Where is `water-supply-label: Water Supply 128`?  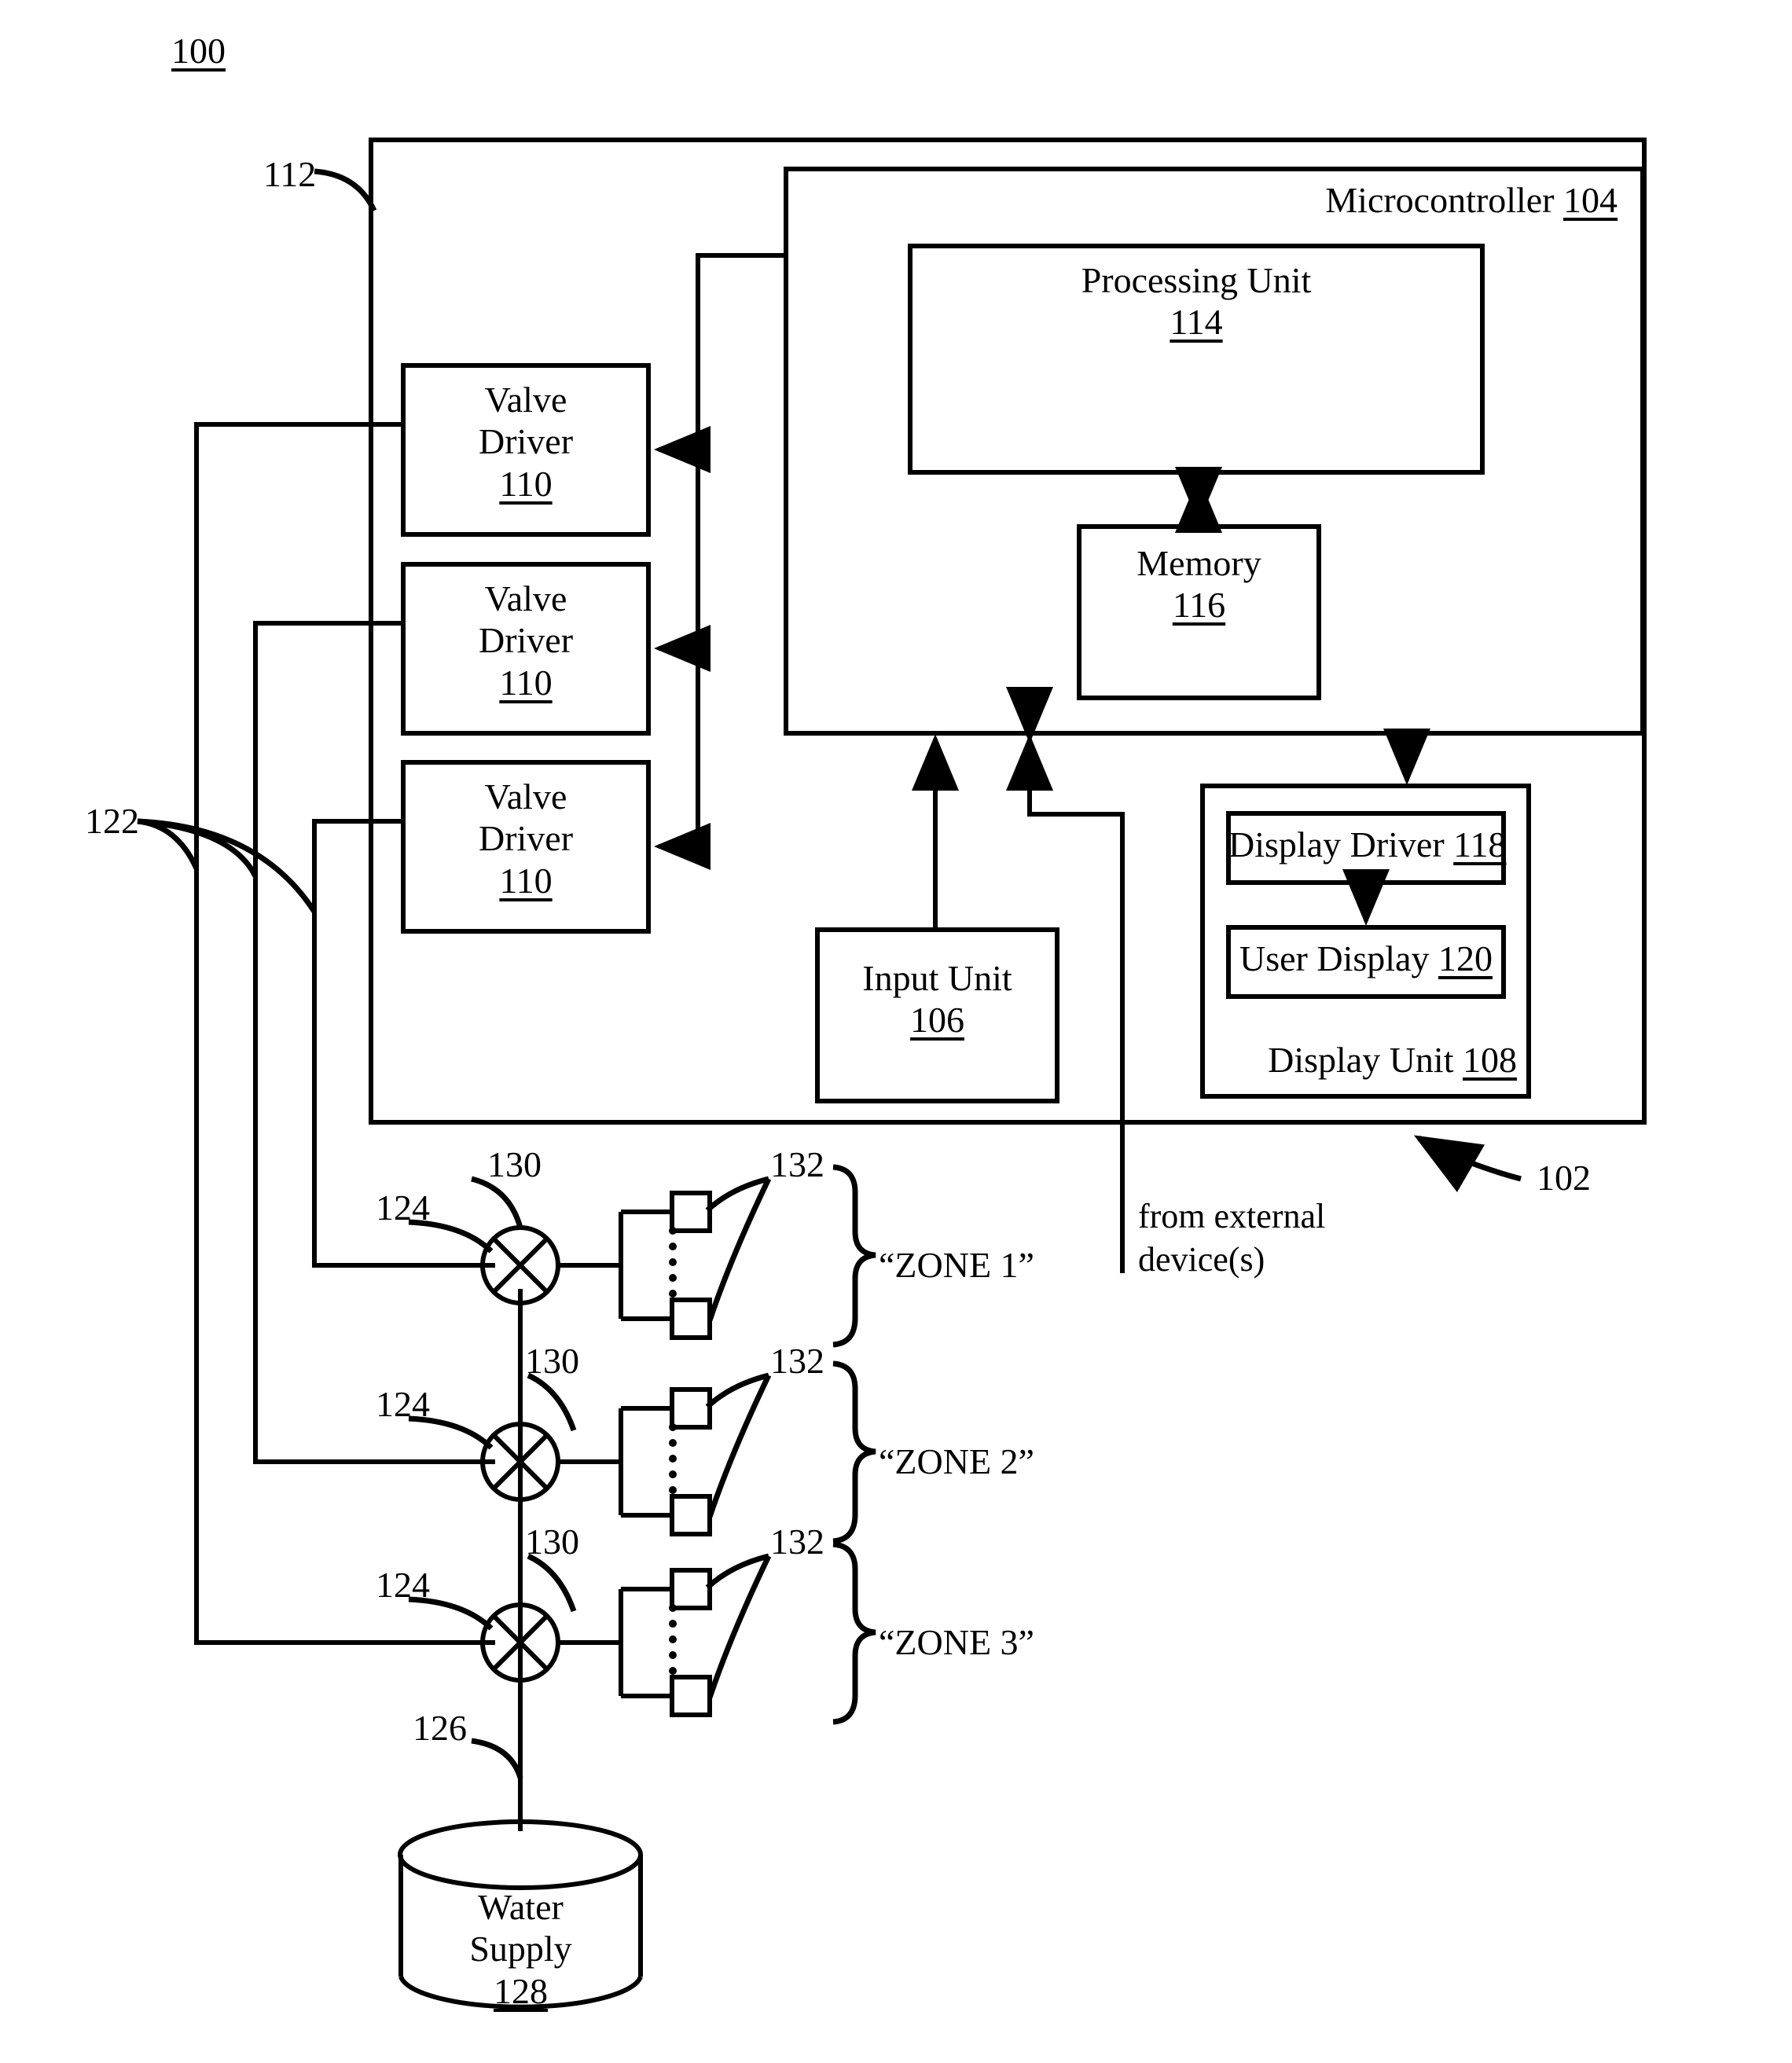 water-supply-label: Water Supply 128 is located at coordinates (521, 1949).